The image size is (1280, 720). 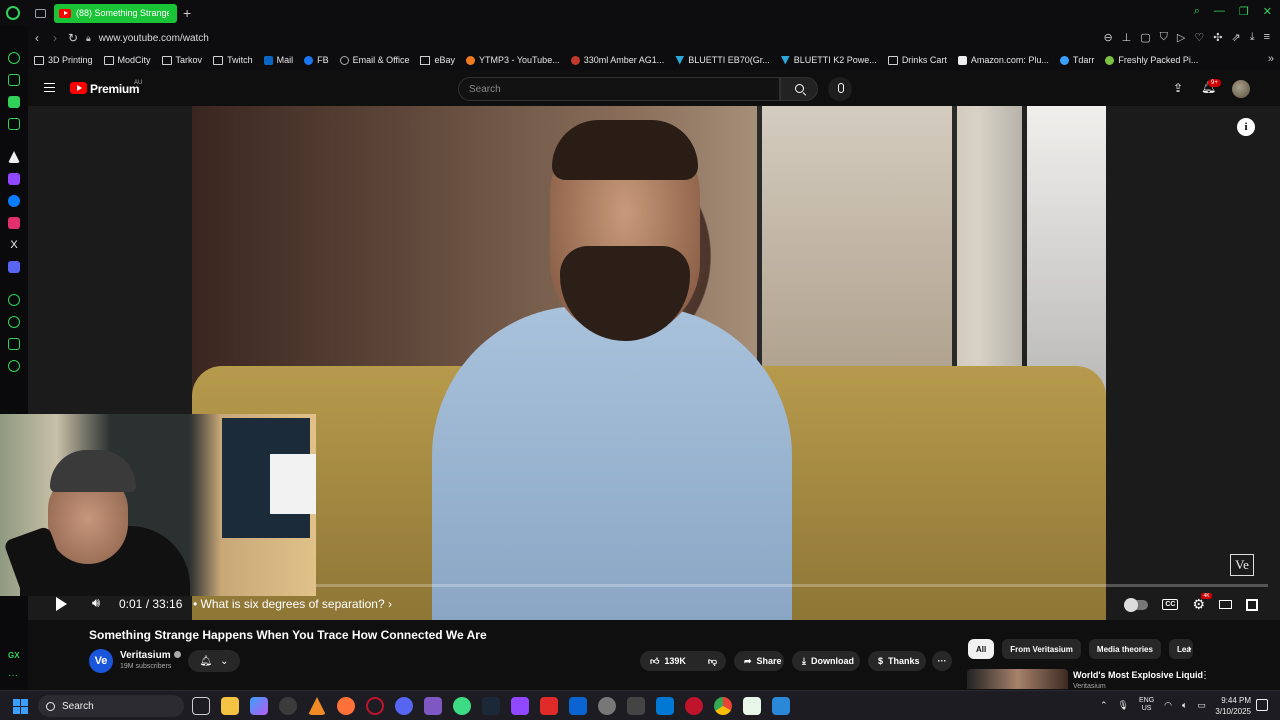 What do you see at coordinates (375, 706) in the screenshot?
I see `opera-gx-icon` at bounding box center [375, 706].